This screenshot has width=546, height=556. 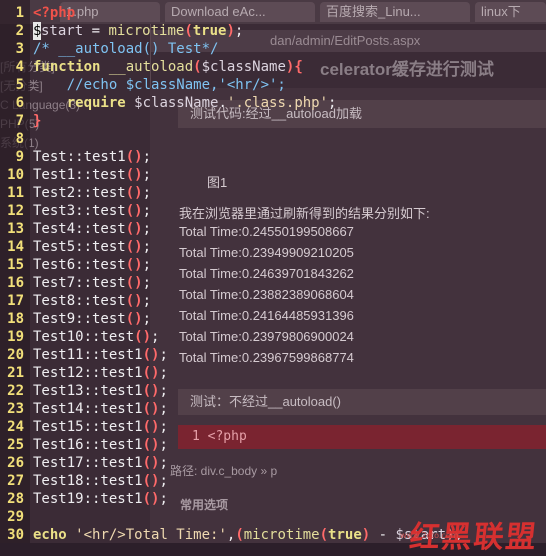 I want to click on code-line: 18 Test9::test();, so click(x=75, y=319).